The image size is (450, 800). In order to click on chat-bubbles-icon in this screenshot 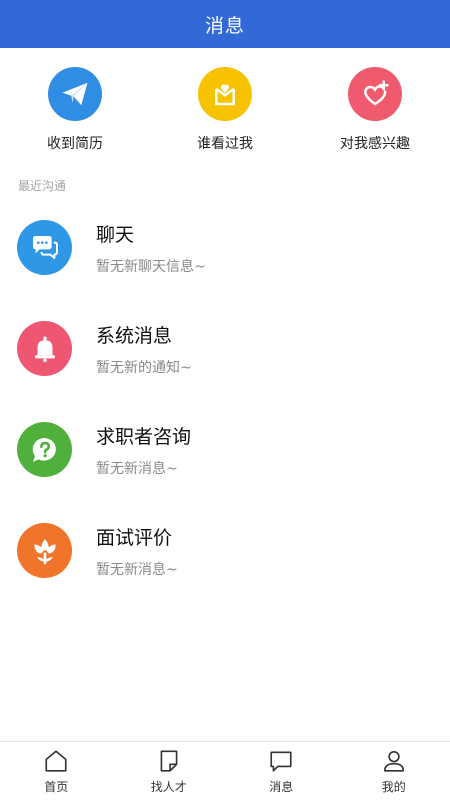, I will do `click(44, 247)`.